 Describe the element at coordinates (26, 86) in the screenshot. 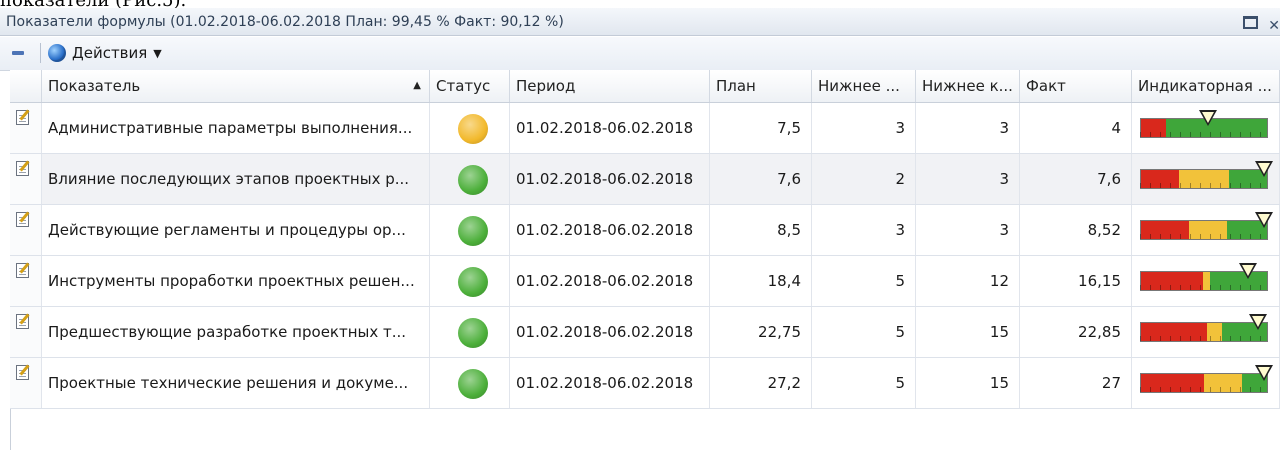

I see `header-row-selector` at that location.